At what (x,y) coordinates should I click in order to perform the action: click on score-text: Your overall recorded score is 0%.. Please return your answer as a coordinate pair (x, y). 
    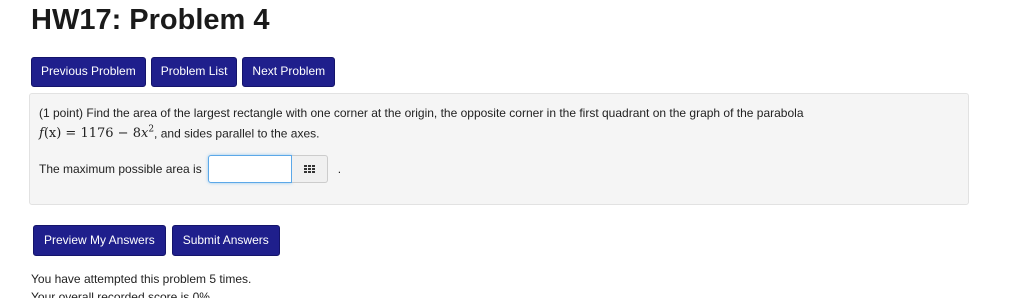
    Looking at the image, I should click on (122, 294).